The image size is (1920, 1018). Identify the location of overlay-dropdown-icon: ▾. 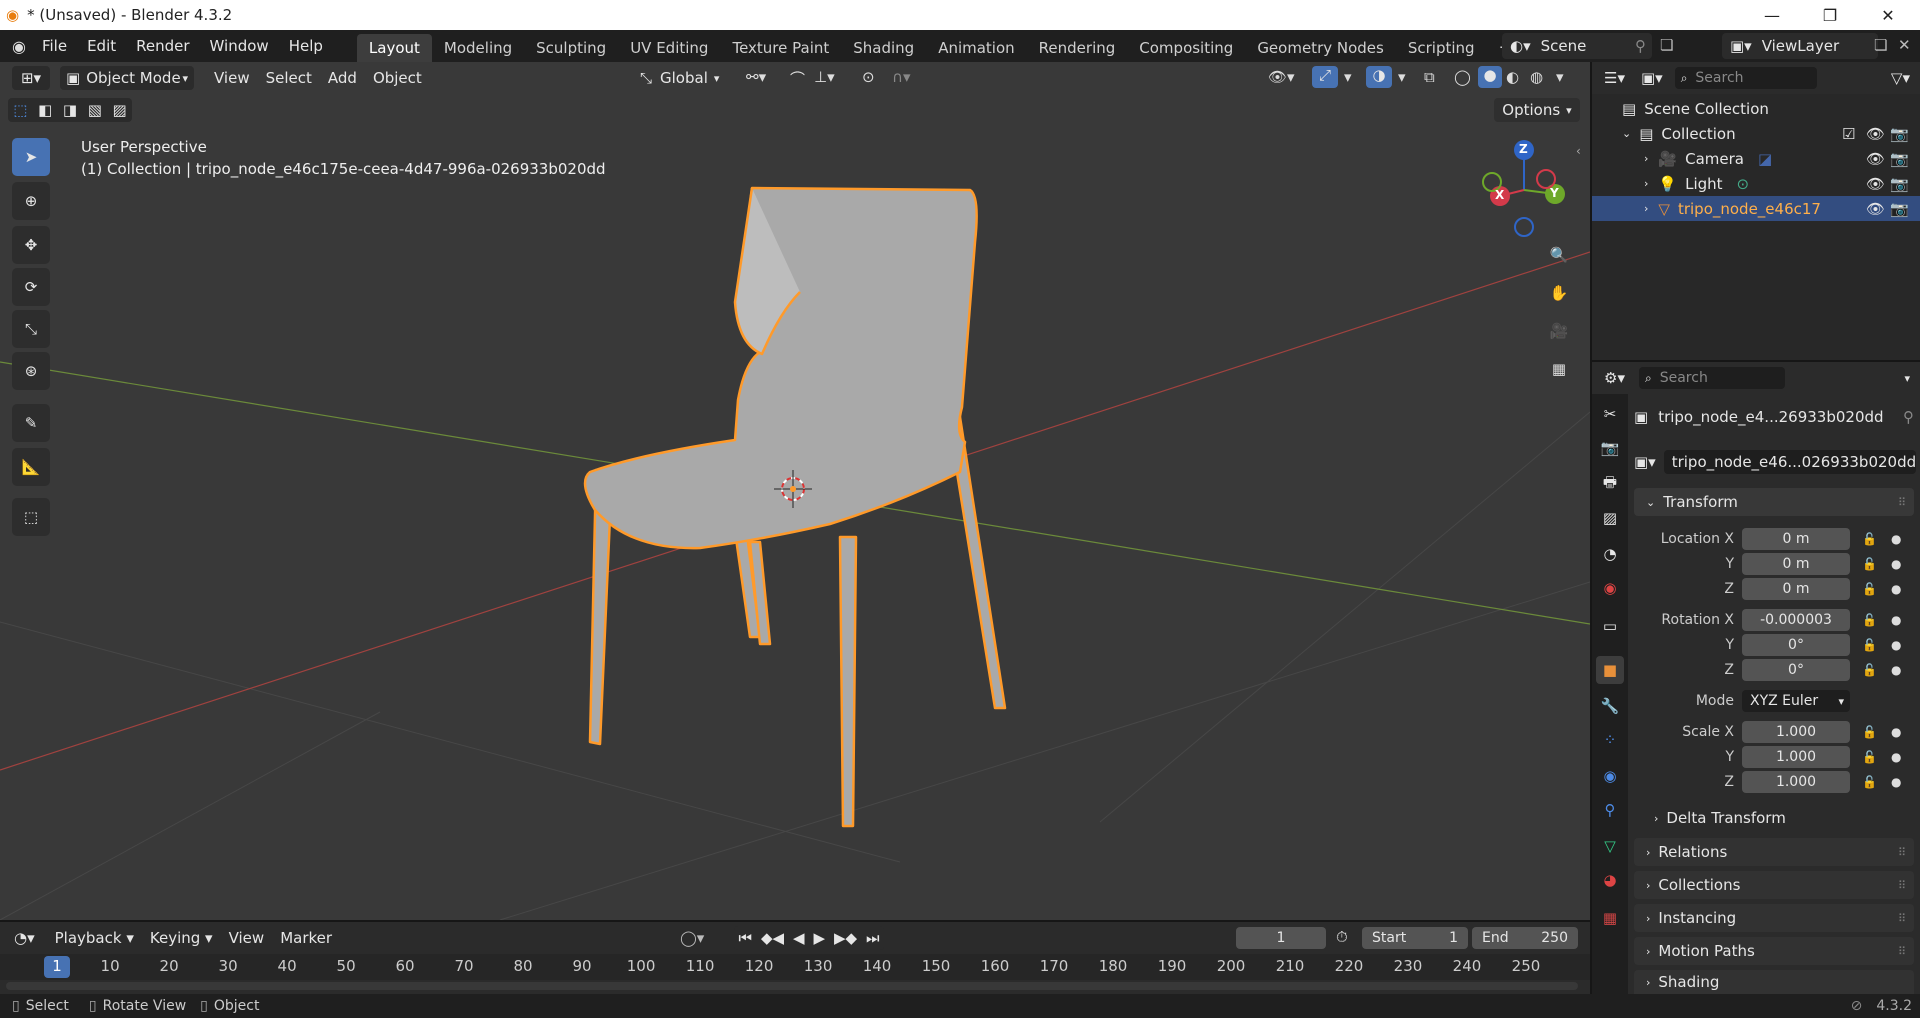
(1402, 77).